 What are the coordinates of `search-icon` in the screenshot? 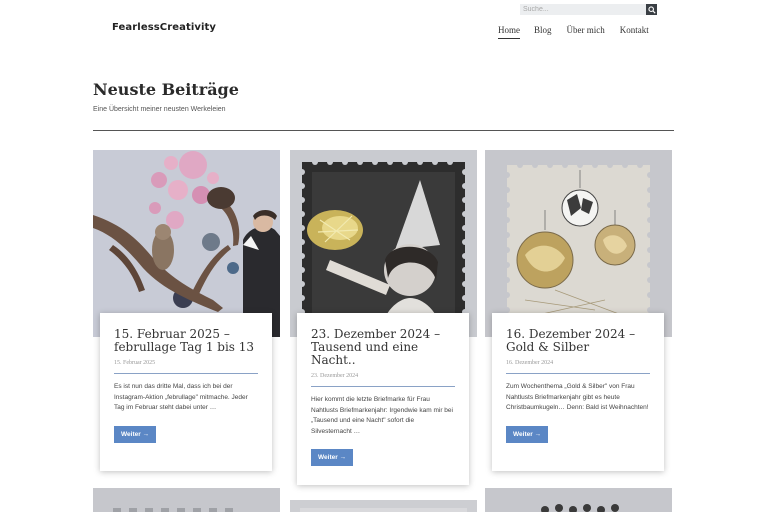 It's located at (651, 9).